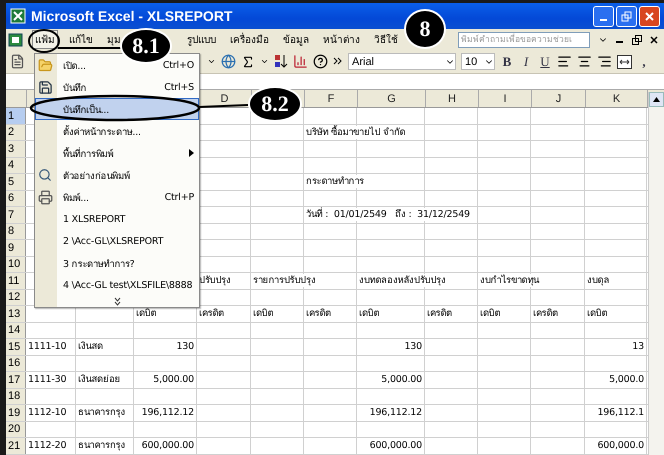  What do you see at coordinates (507, 62) in the screenshot?
I see `format-button: B` at bounding box center [507, 62].